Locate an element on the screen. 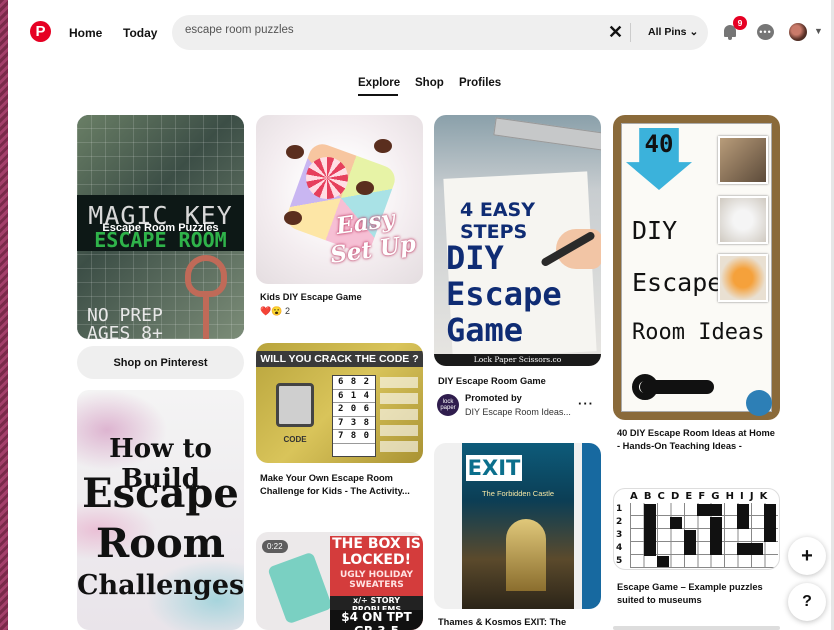 Image resolution: width=834 pixels, height=630 pixels. lollipop-icon is located at coordinates (327, 178).